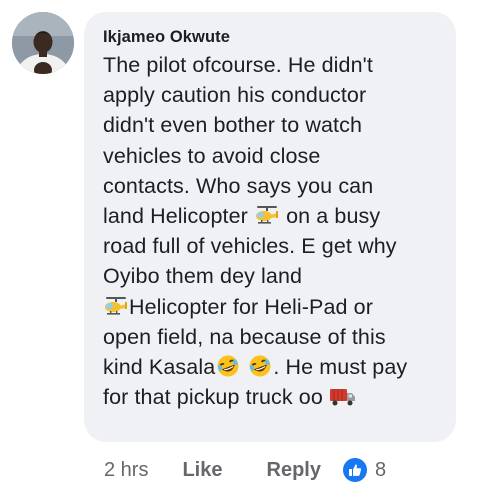 This screenshot has width=480, height=497. What do you see at coordinates (238, 185) in the screenshot?
I see `comment-text-segment: contacts. Who says you can` at bounding box center [238, 185].